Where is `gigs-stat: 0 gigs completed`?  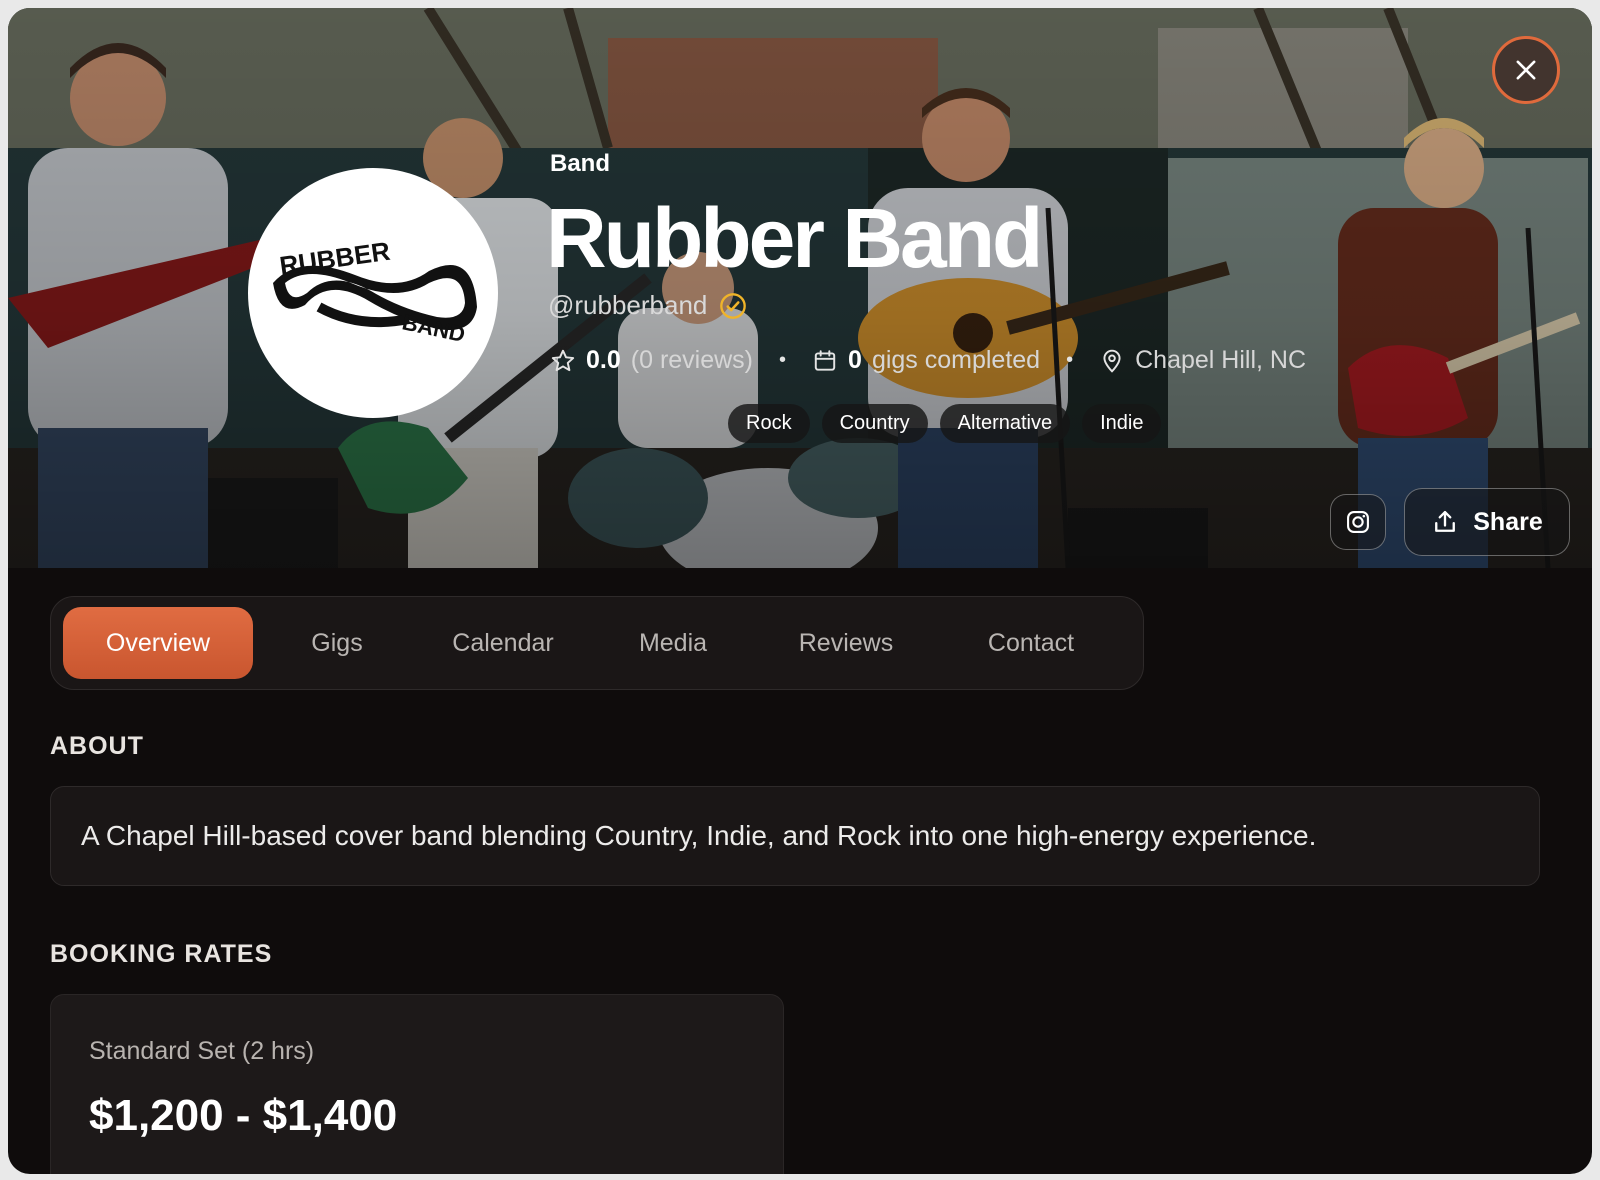
gigs-stat: 0 gigs completed is located at coordinates (926, 360).